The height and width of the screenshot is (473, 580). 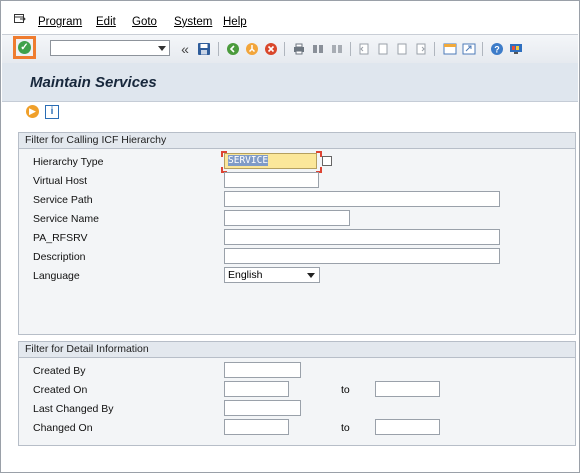 What do you see at coordinates (362, 256) in the screenshot?
I see `description-field` at bounding box center [362, 256].